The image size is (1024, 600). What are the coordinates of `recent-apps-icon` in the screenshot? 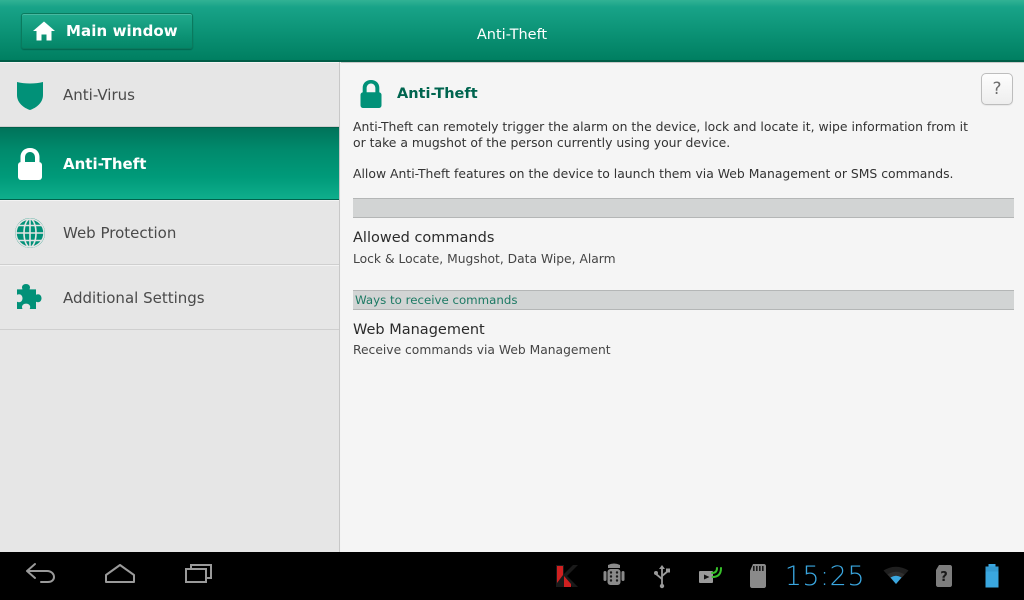 It's located at (200, 576).